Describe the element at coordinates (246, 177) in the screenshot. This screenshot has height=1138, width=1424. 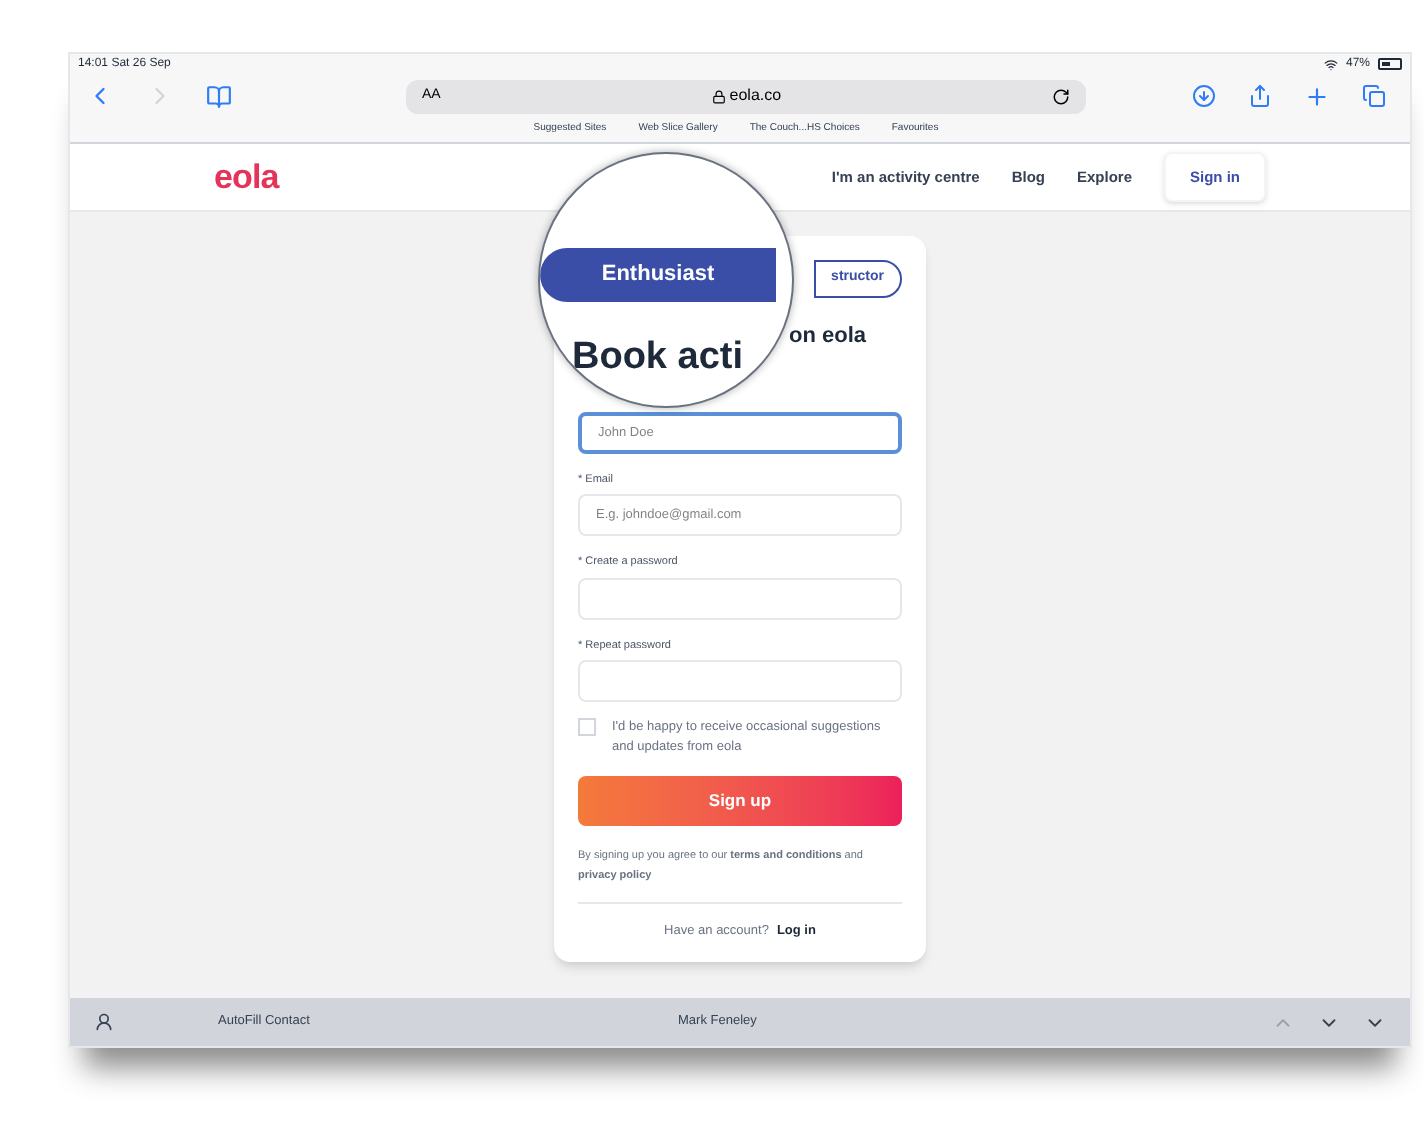
I see `eola-logo: eola` at that location.